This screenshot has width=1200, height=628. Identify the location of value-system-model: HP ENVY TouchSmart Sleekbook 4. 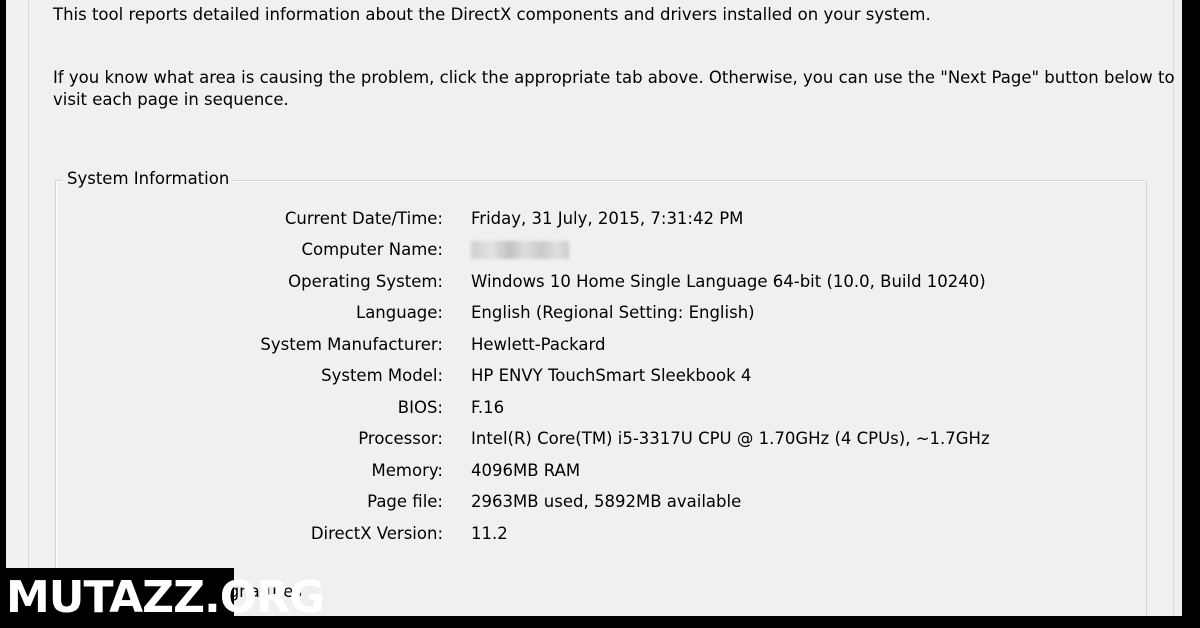
(611, 375).